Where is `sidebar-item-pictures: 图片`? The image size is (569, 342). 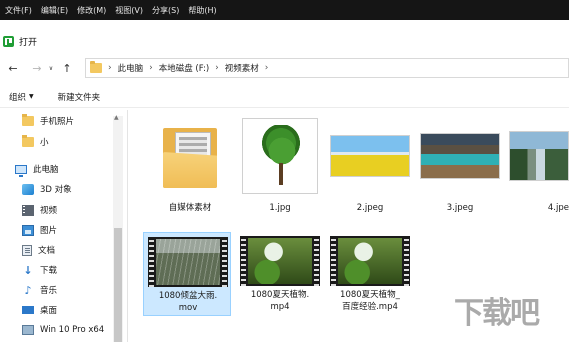
sidebar-item-pictures: 图片 is located at coordinates (39, 230).